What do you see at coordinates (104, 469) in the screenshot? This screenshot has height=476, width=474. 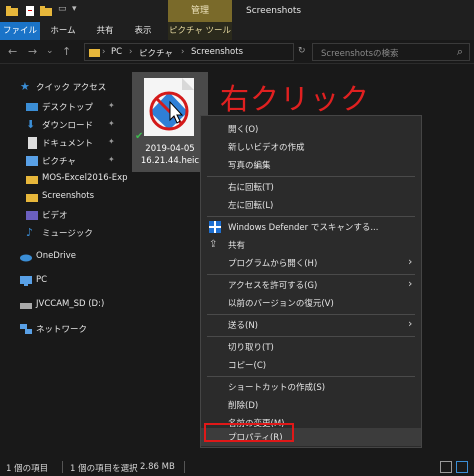 I see `selected-count: 1 個の項目を選択` at bounding box center [104, 469].